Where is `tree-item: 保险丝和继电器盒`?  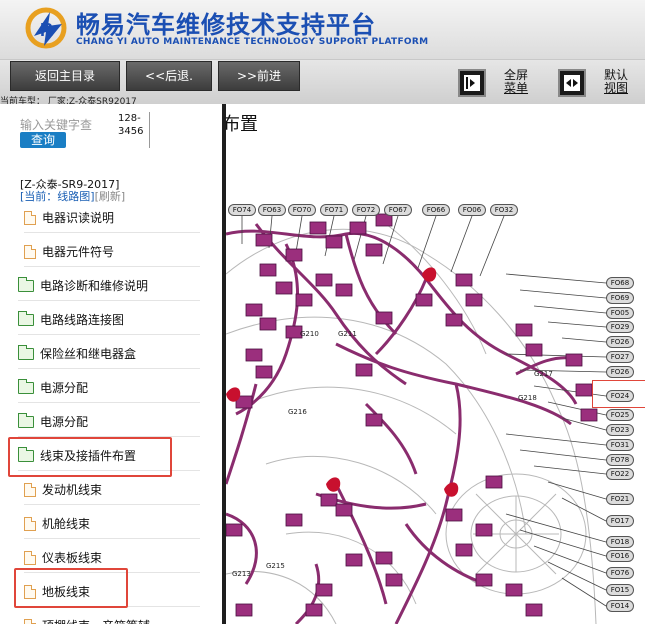
tree-item: 保险丝和继电器盒 is located at coordinates (109, 354).